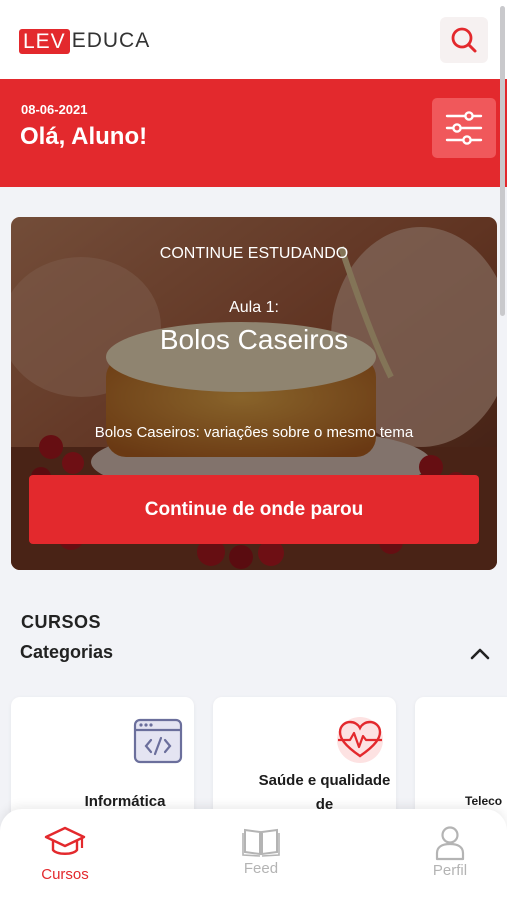 Image resolution: width=507 pixels, height=900 pixels. What do you see at coordinates (65, 840) in the screenshot?
I see `graduation-cap-icon` at bounding box center [65, 840].